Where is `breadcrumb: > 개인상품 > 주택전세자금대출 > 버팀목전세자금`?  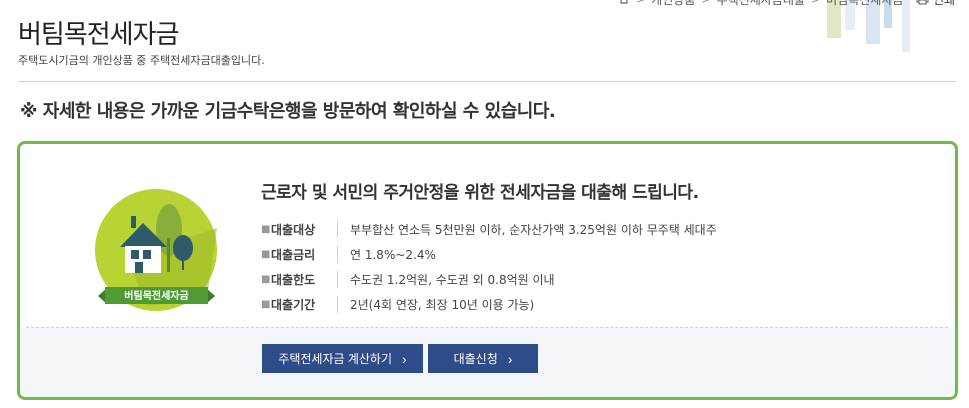 breadcrumb: > 개인상품 > 주택전세자금대출 > 버팀목전세자금 is located at coordinates (760, 4).